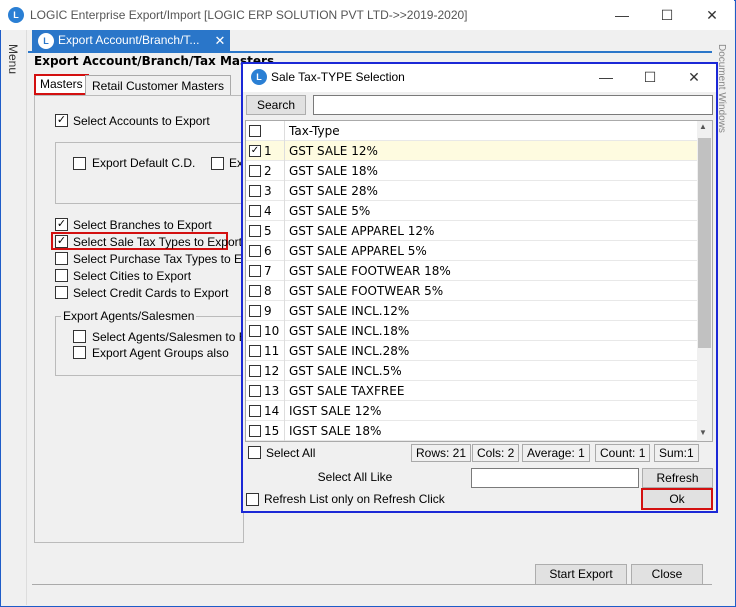  Describe the element at coordinates (472, 431) in the screenshot. I see `table-row: 15 IGST SALE 18%` at that location.